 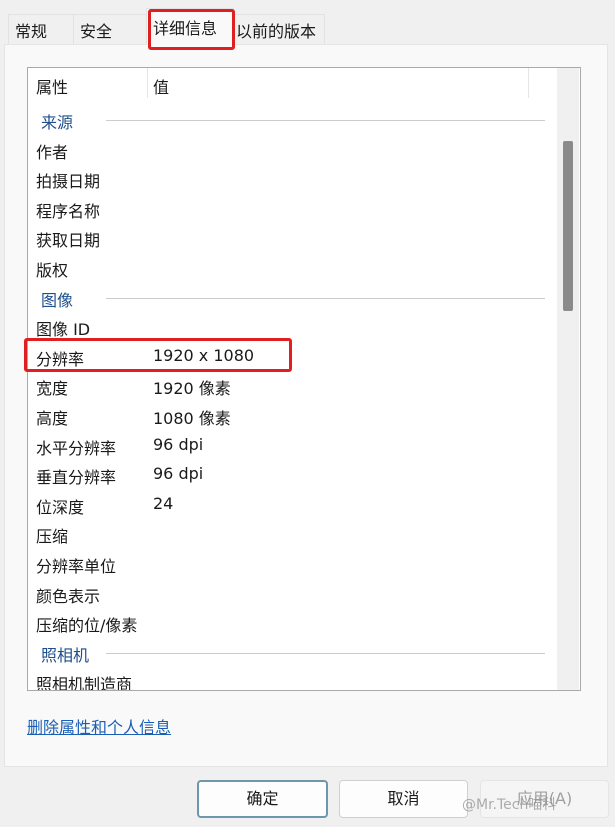 What do you see at coordinates (110, 29) in the screenshot?
I see `tab-security: 安全` at bounding box center [110, 29].